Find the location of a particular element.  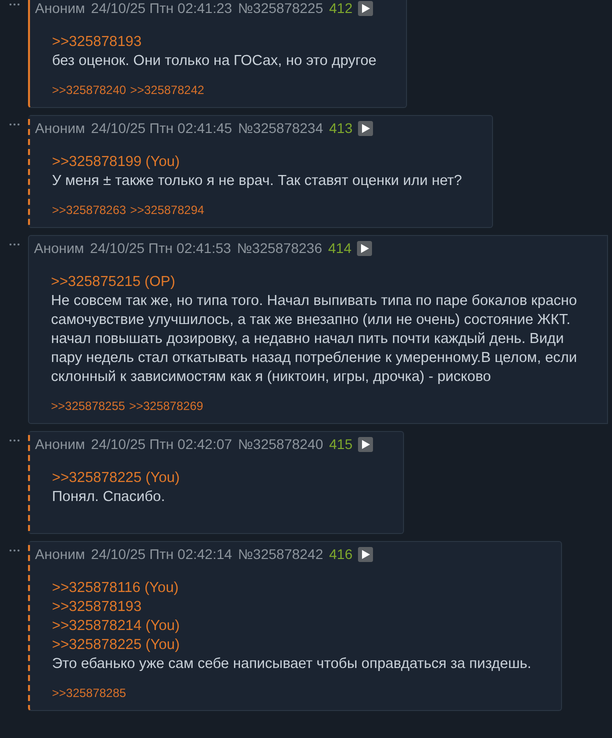

quote-link: >>325875215 (OP) is located at coordinates (113, 282).